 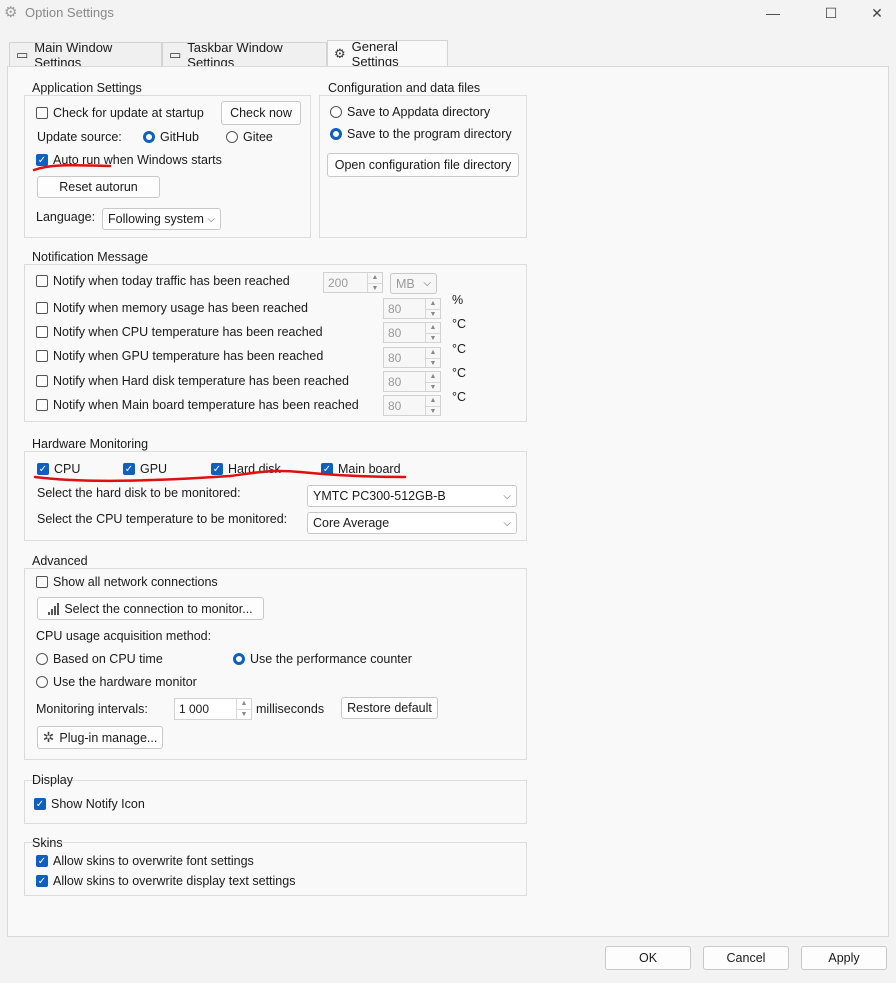 I want to click on checkbox-label: Show Notify Icon, so click(x=98, y=804).